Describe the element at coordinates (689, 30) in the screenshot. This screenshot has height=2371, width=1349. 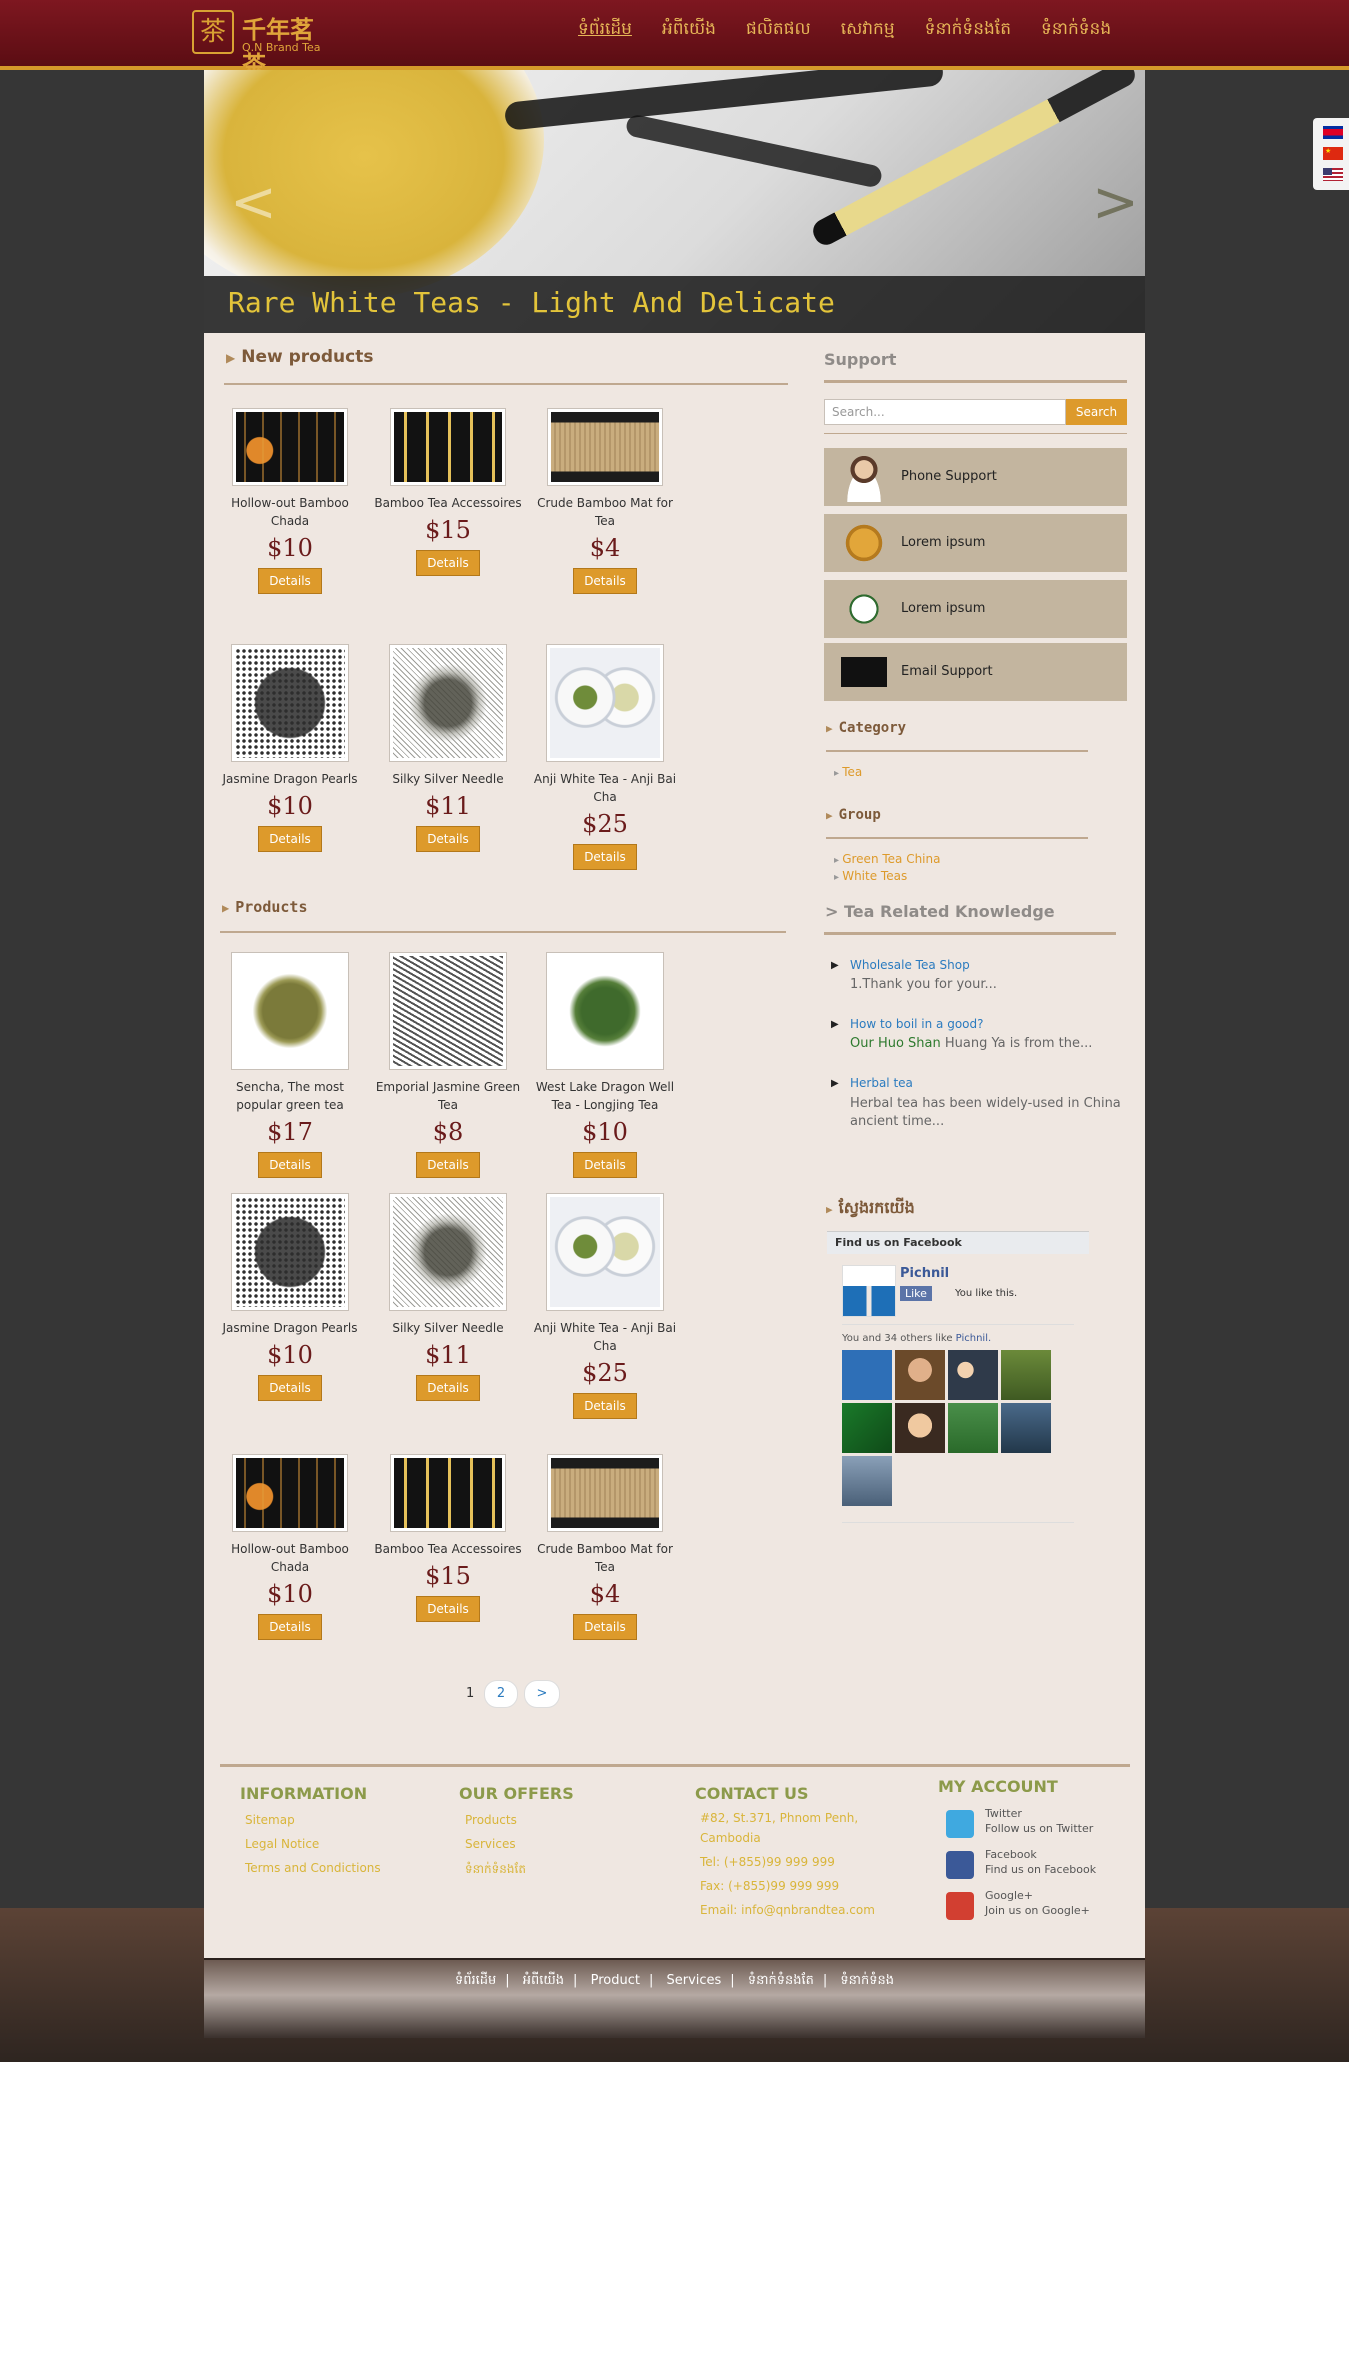
I see `nav-about: អំពីយើង` at that location.